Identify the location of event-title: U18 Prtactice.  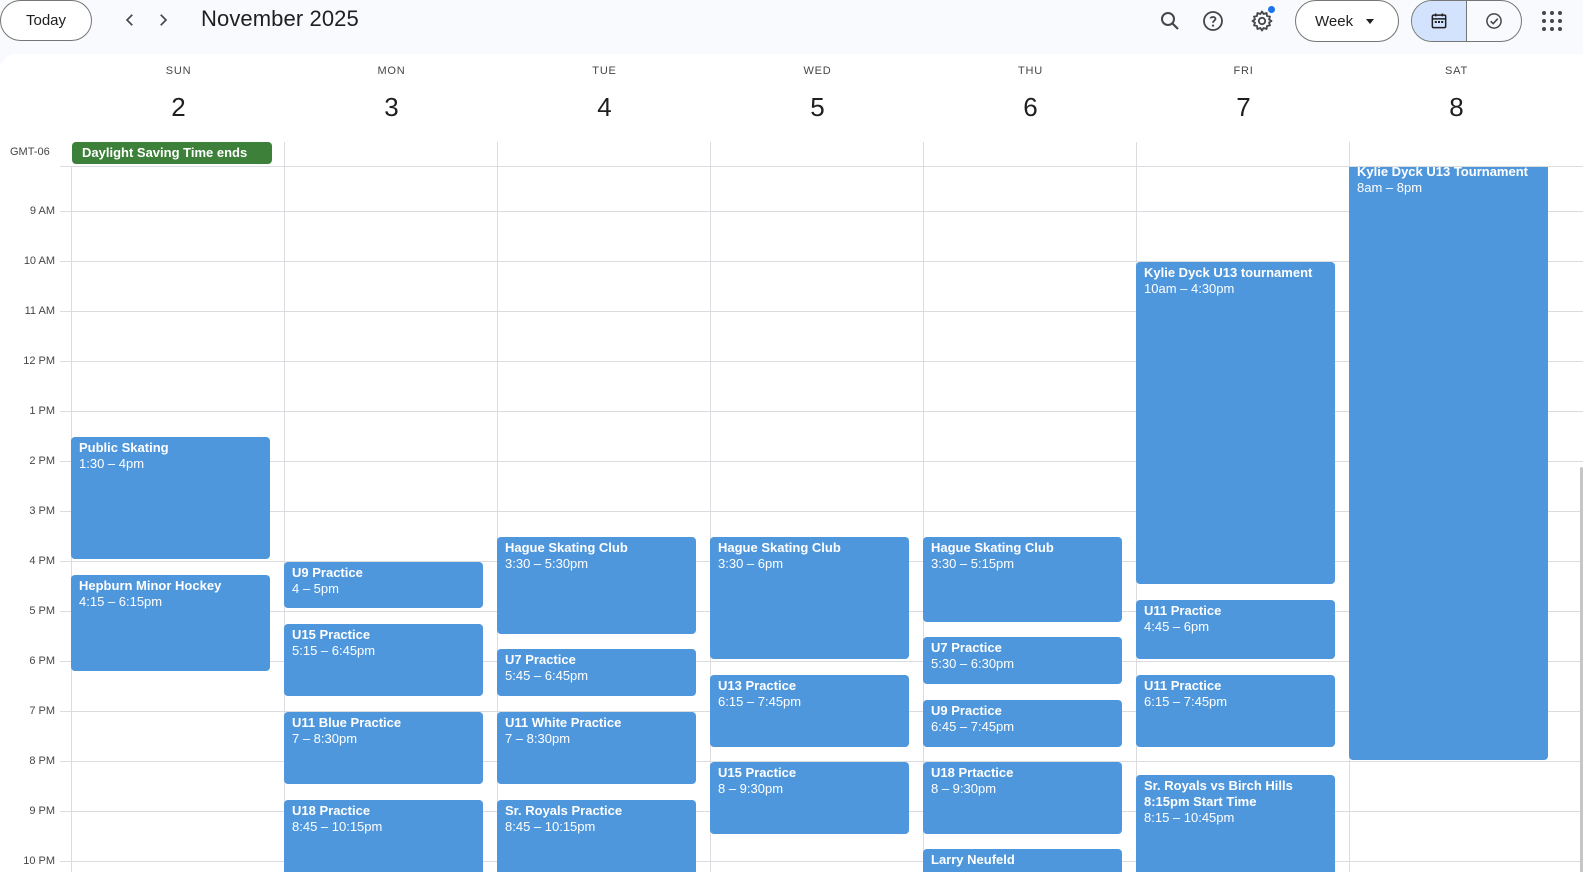
(972, 772).